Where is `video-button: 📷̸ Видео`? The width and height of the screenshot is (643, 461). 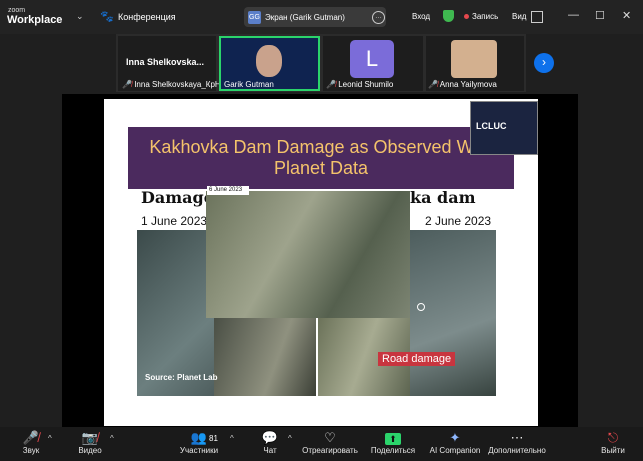 video-button: 📷̸ Видео is located at coordinates (90, 442).